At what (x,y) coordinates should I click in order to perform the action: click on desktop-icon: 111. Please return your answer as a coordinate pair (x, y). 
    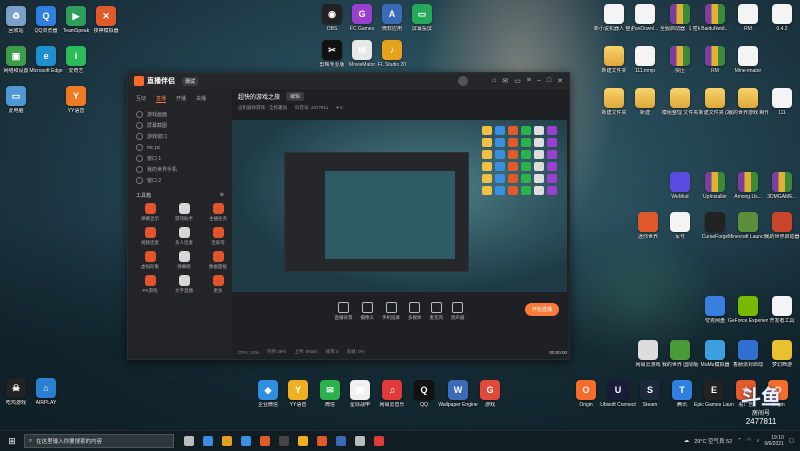
    Looking at the image, I should click on (782, 102).